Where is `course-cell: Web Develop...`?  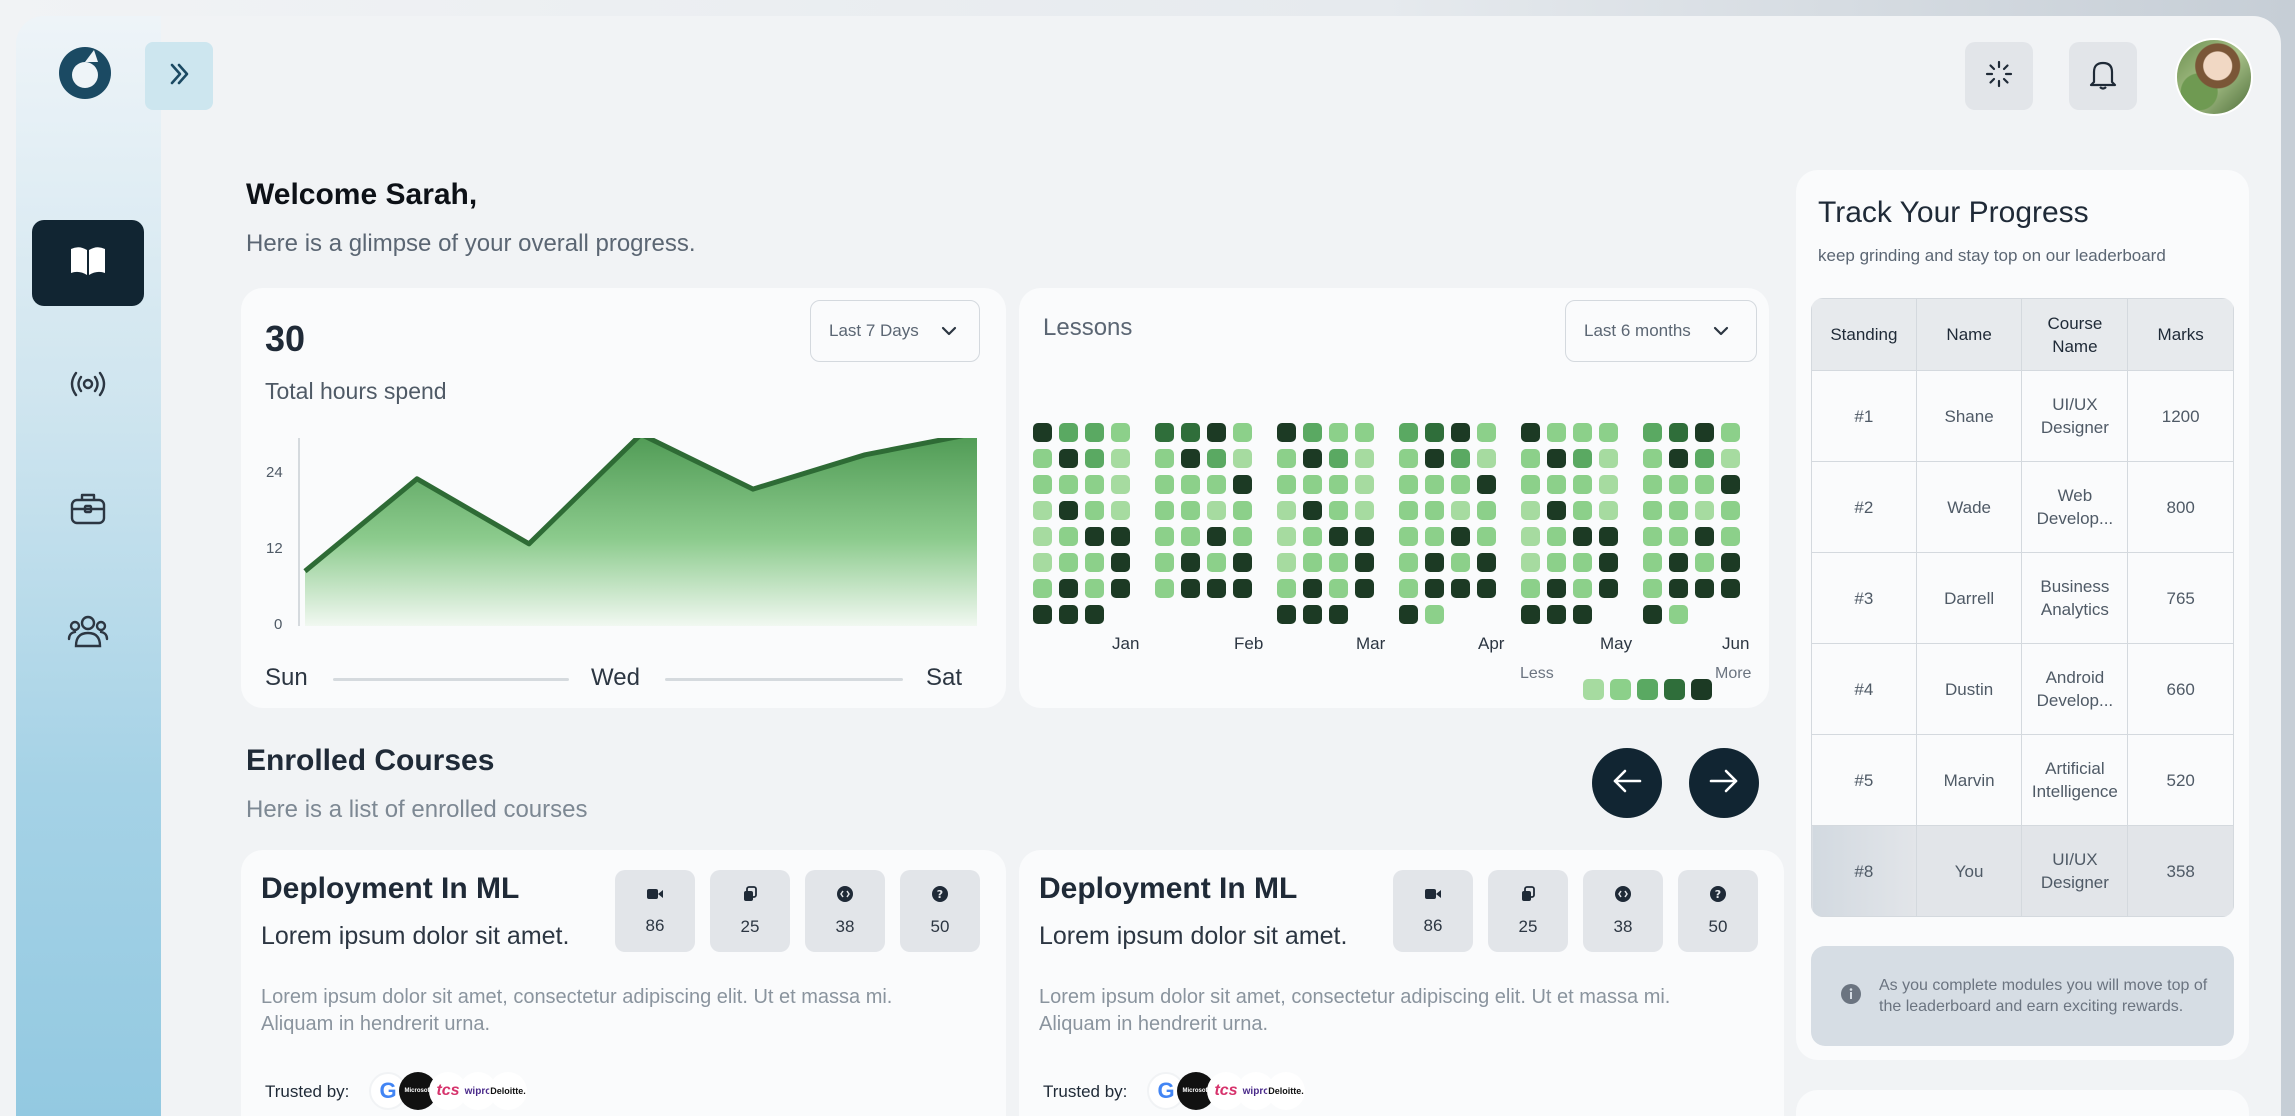
course-cell: Web Develop... is located at coordinates (2075, 507).